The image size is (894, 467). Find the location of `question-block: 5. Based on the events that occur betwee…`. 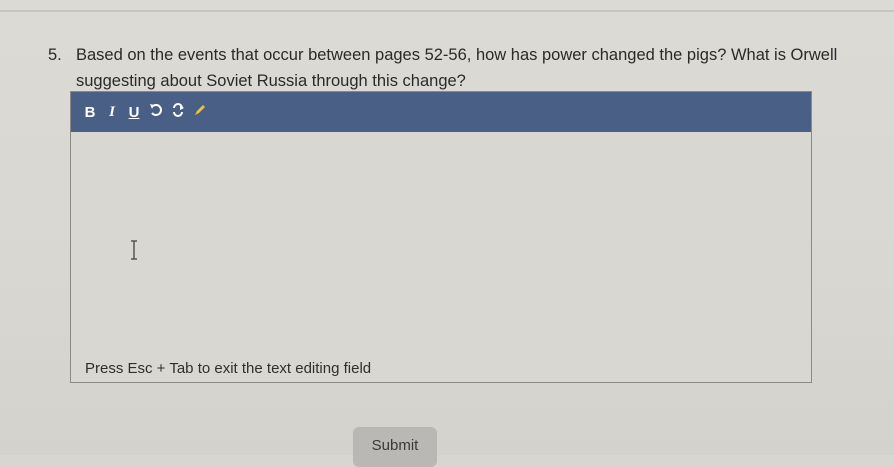

question-block: 5. Based on the events that occur betwee… is located at coordinates (443, 68).